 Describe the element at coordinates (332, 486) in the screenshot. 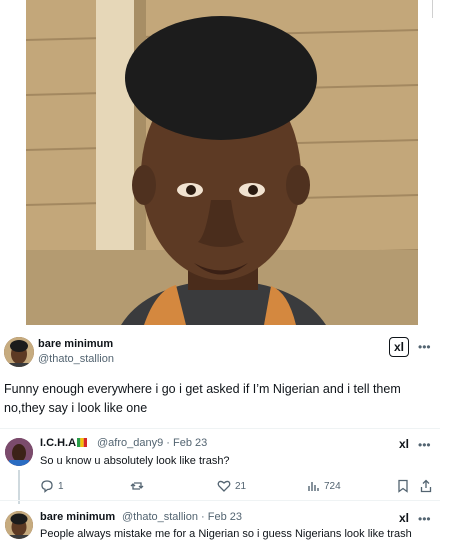

I see `views-count: 724` at that location.